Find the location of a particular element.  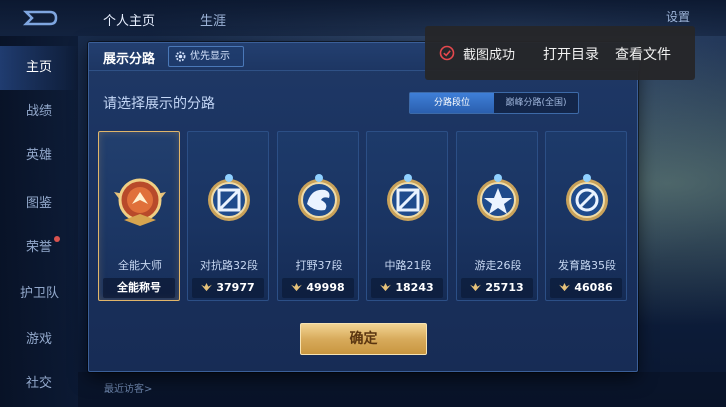

sidebar-item-heroes: 英雄 is located at coordinates (39, 156).